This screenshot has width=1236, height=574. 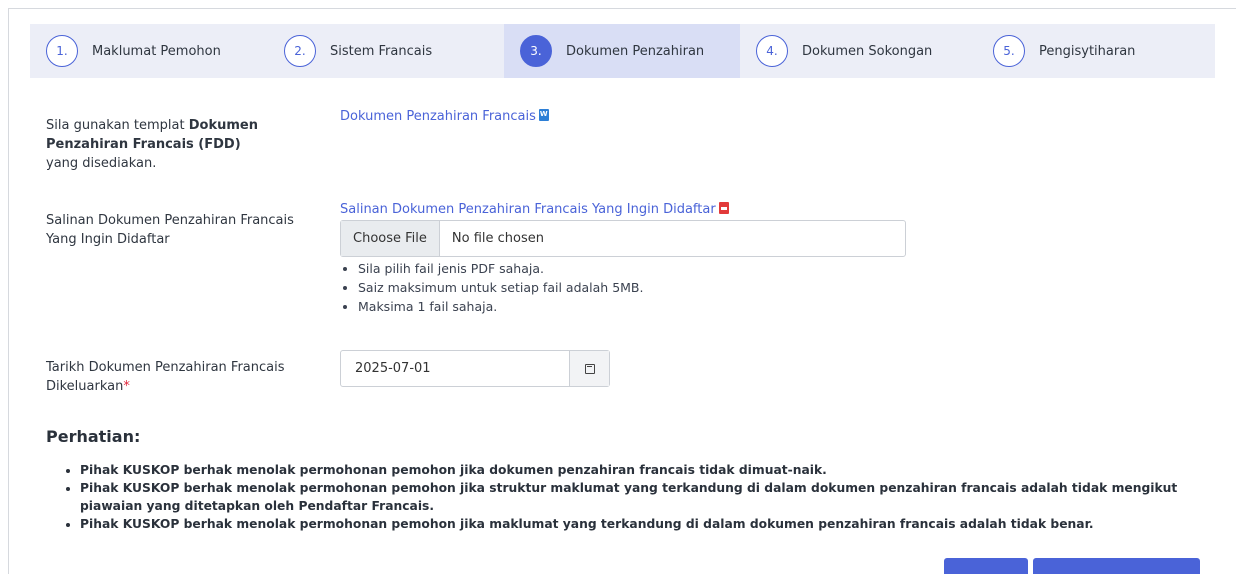 What do you see at coordinates (93, 436) in the screenshot?
I see `notice-title: Perhatian:` at bounding box center [93, 436].